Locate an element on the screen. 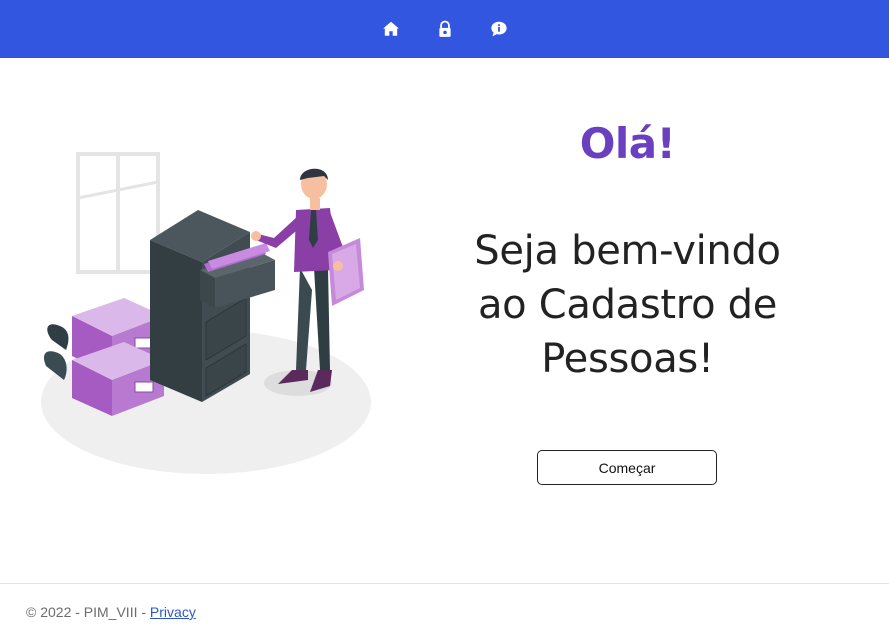  lock-icon is located at coordinates (445, 29).